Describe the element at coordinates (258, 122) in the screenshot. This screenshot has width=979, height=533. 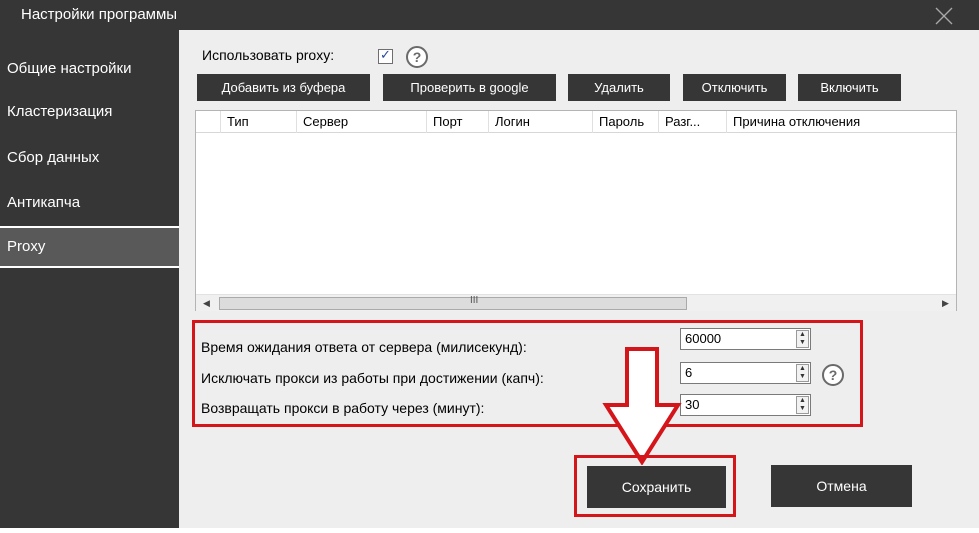
I see `column-header-type: Тип` at that location.